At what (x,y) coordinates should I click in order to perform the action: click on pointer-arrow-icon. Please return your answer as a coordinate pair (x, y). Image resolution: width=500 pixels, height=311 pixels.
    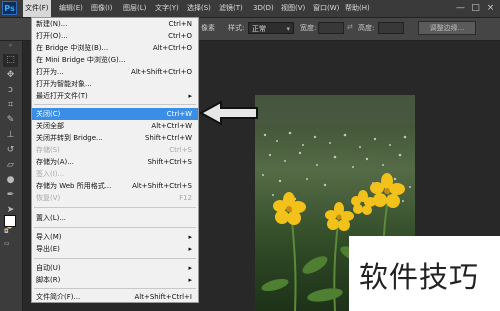
    Looking at the image, I should click on (228, 113).